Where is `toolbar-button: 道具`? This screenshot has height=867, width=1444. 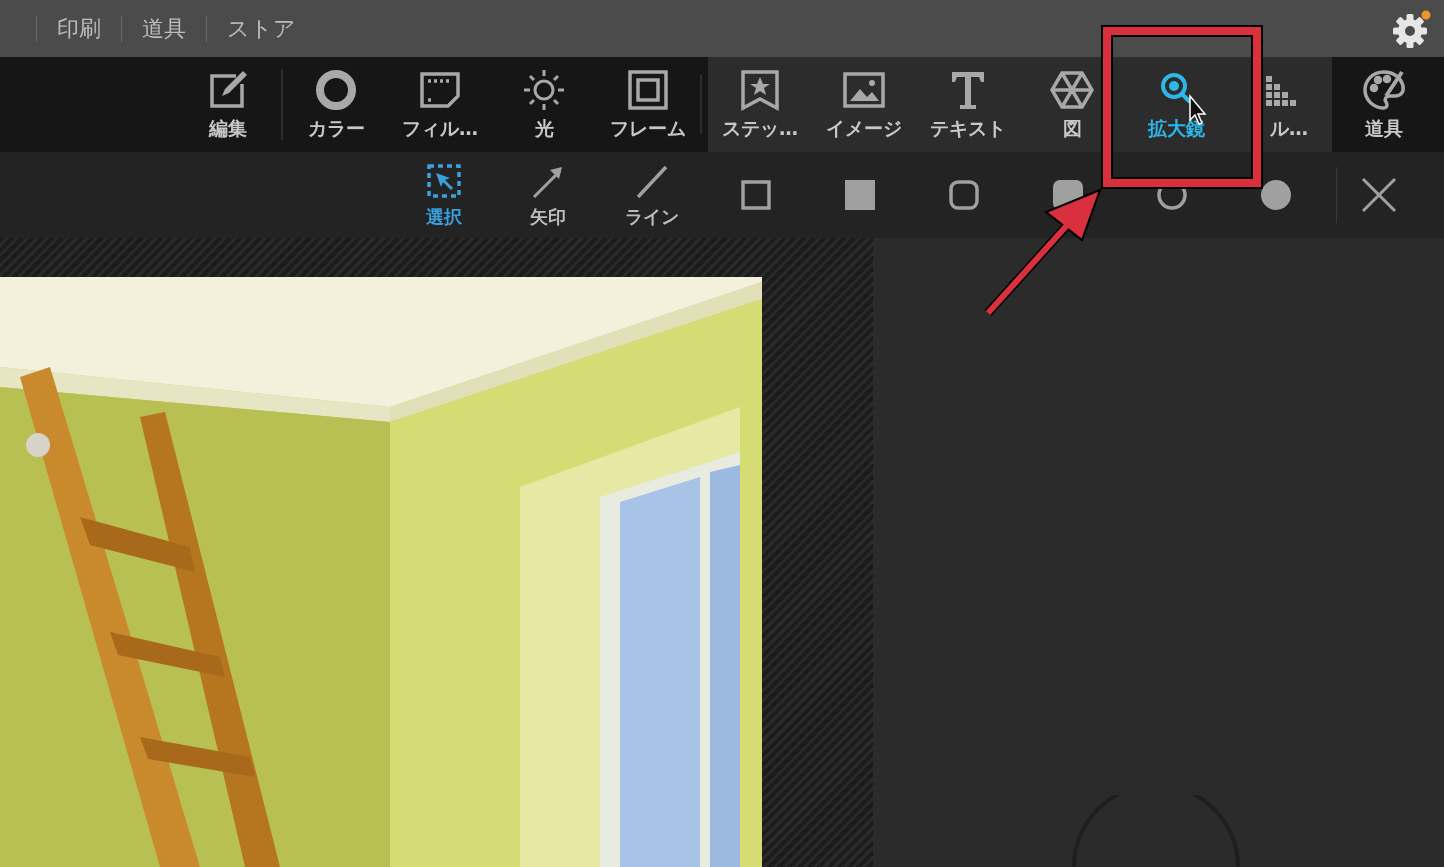 toolbar-button: 道具 is located at coordinates (1384, 104).